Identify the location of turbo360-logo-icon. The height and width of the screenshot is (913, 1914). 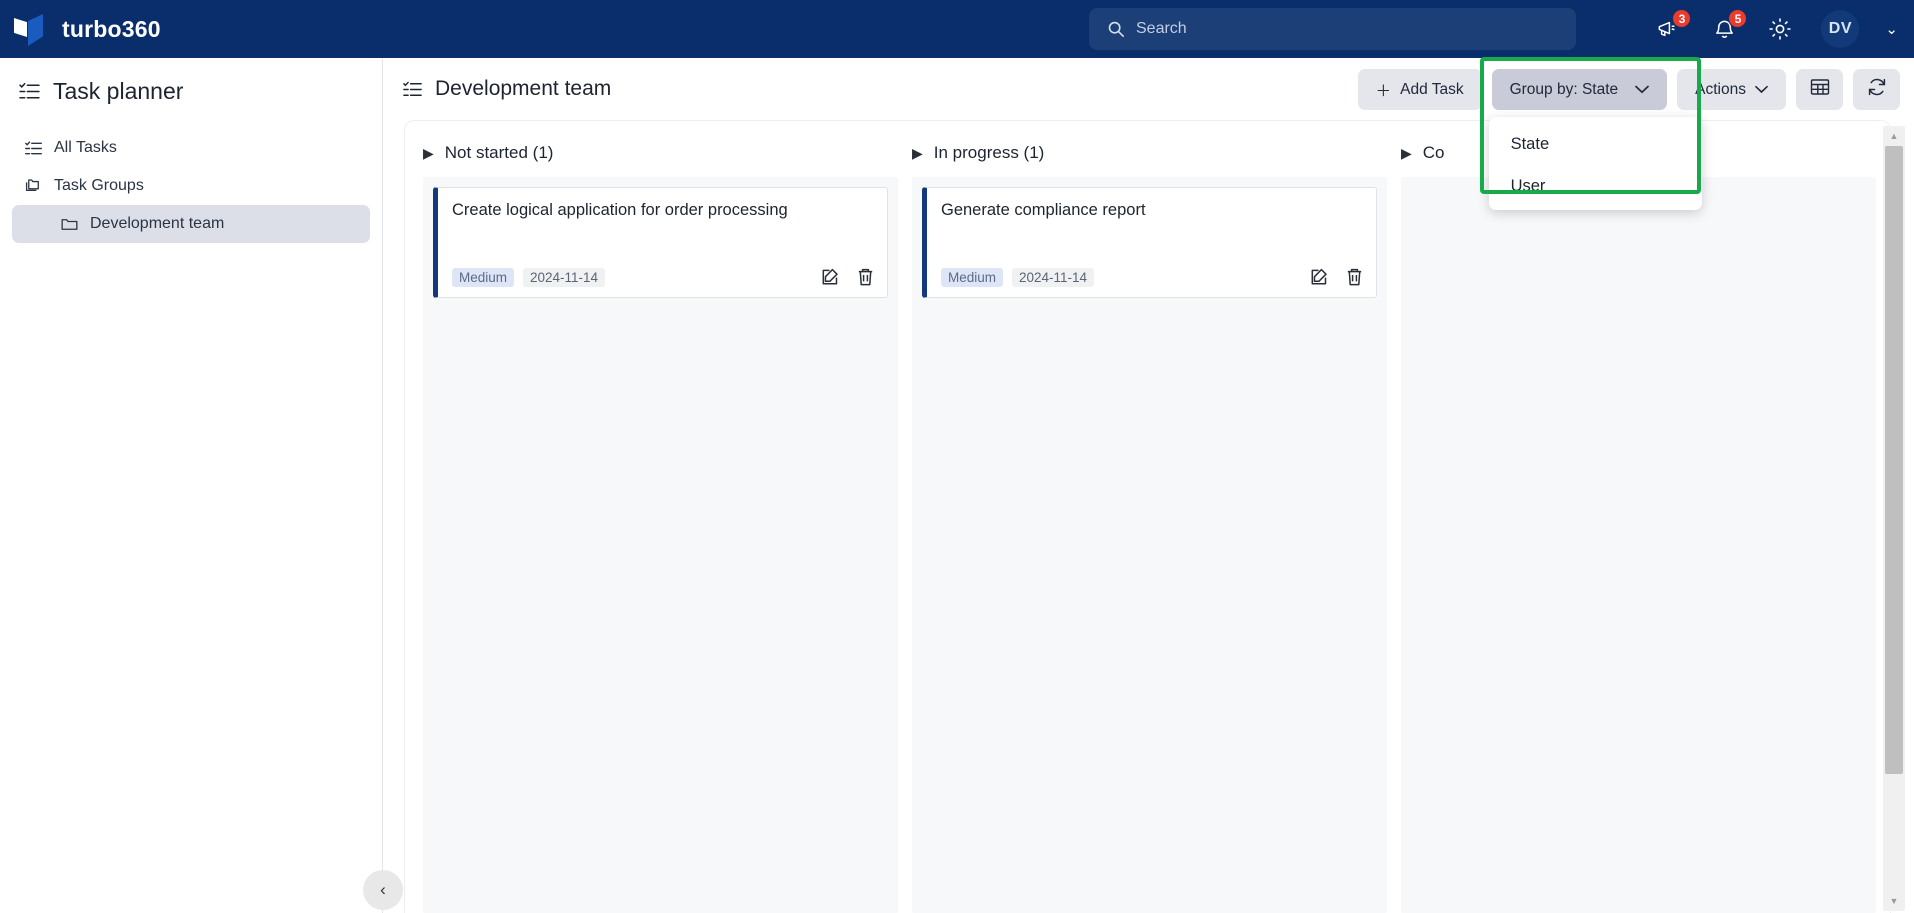
(31, 30).